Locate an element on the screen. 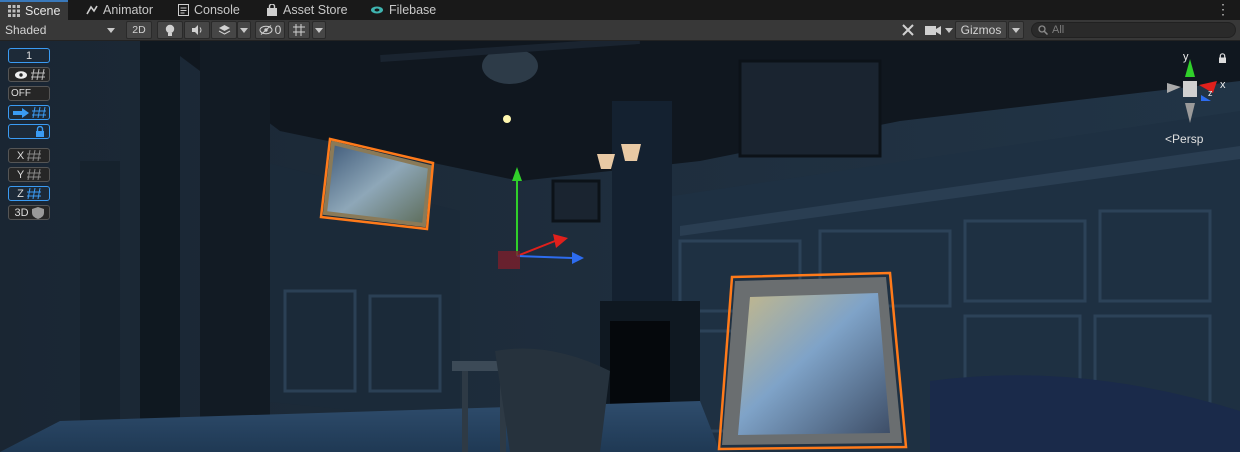  hidden-count: 0 is located at coordinates (278, 30).